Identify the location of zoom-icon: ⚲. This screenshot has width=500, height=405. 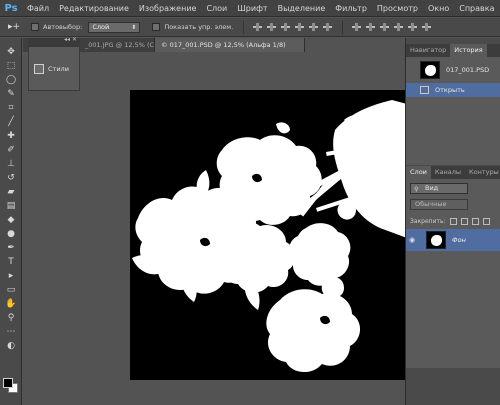
(11, 318).